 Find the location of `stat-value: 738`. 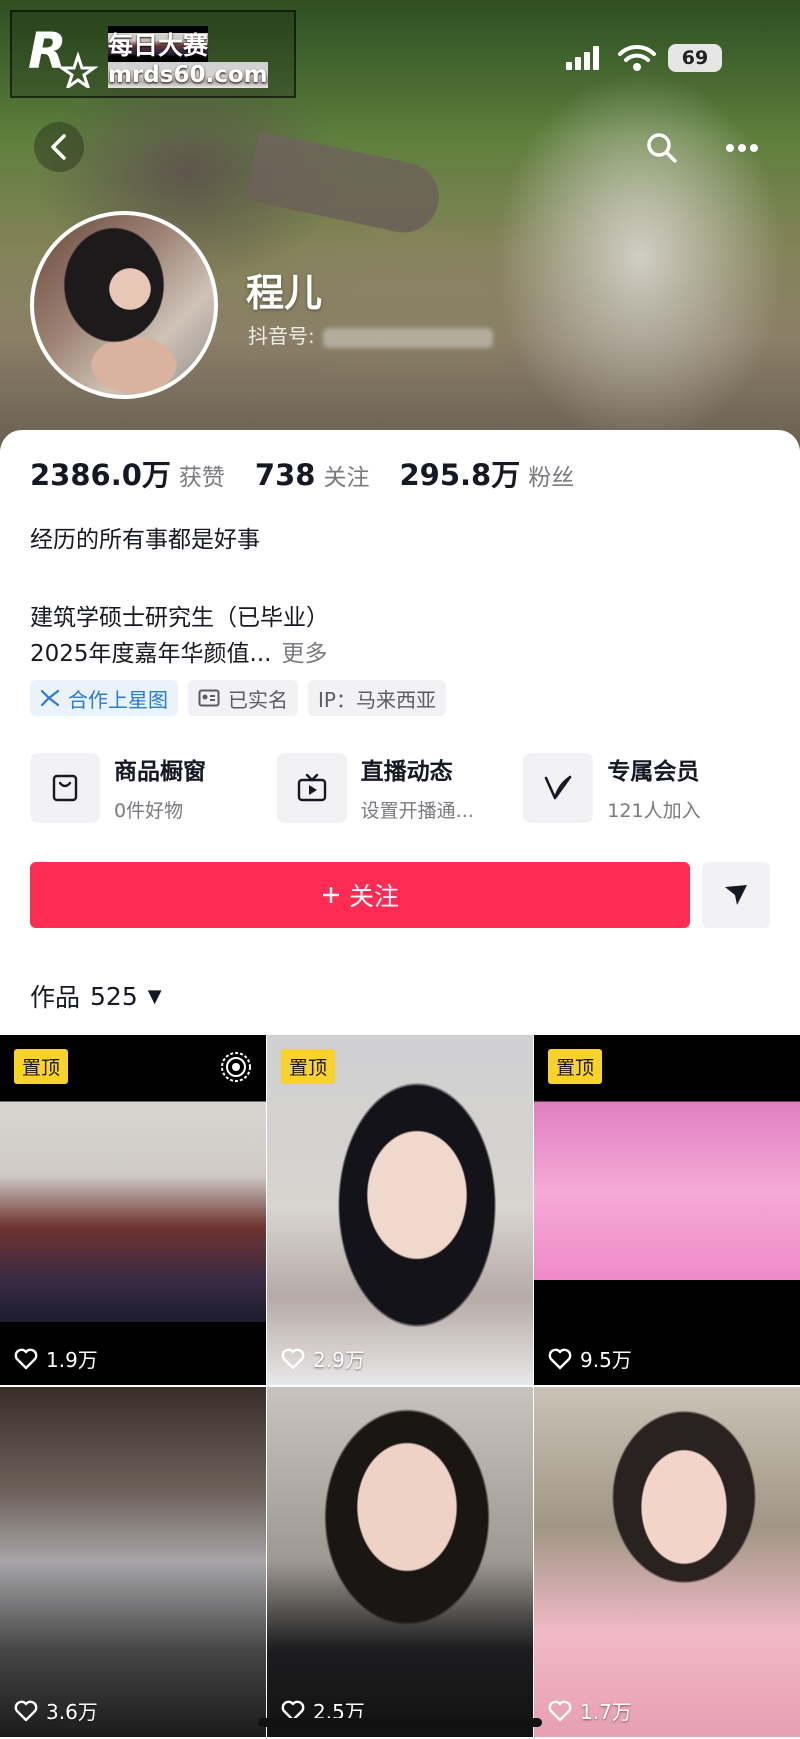

stat-value: 738 is located at coordinates (285, 475).